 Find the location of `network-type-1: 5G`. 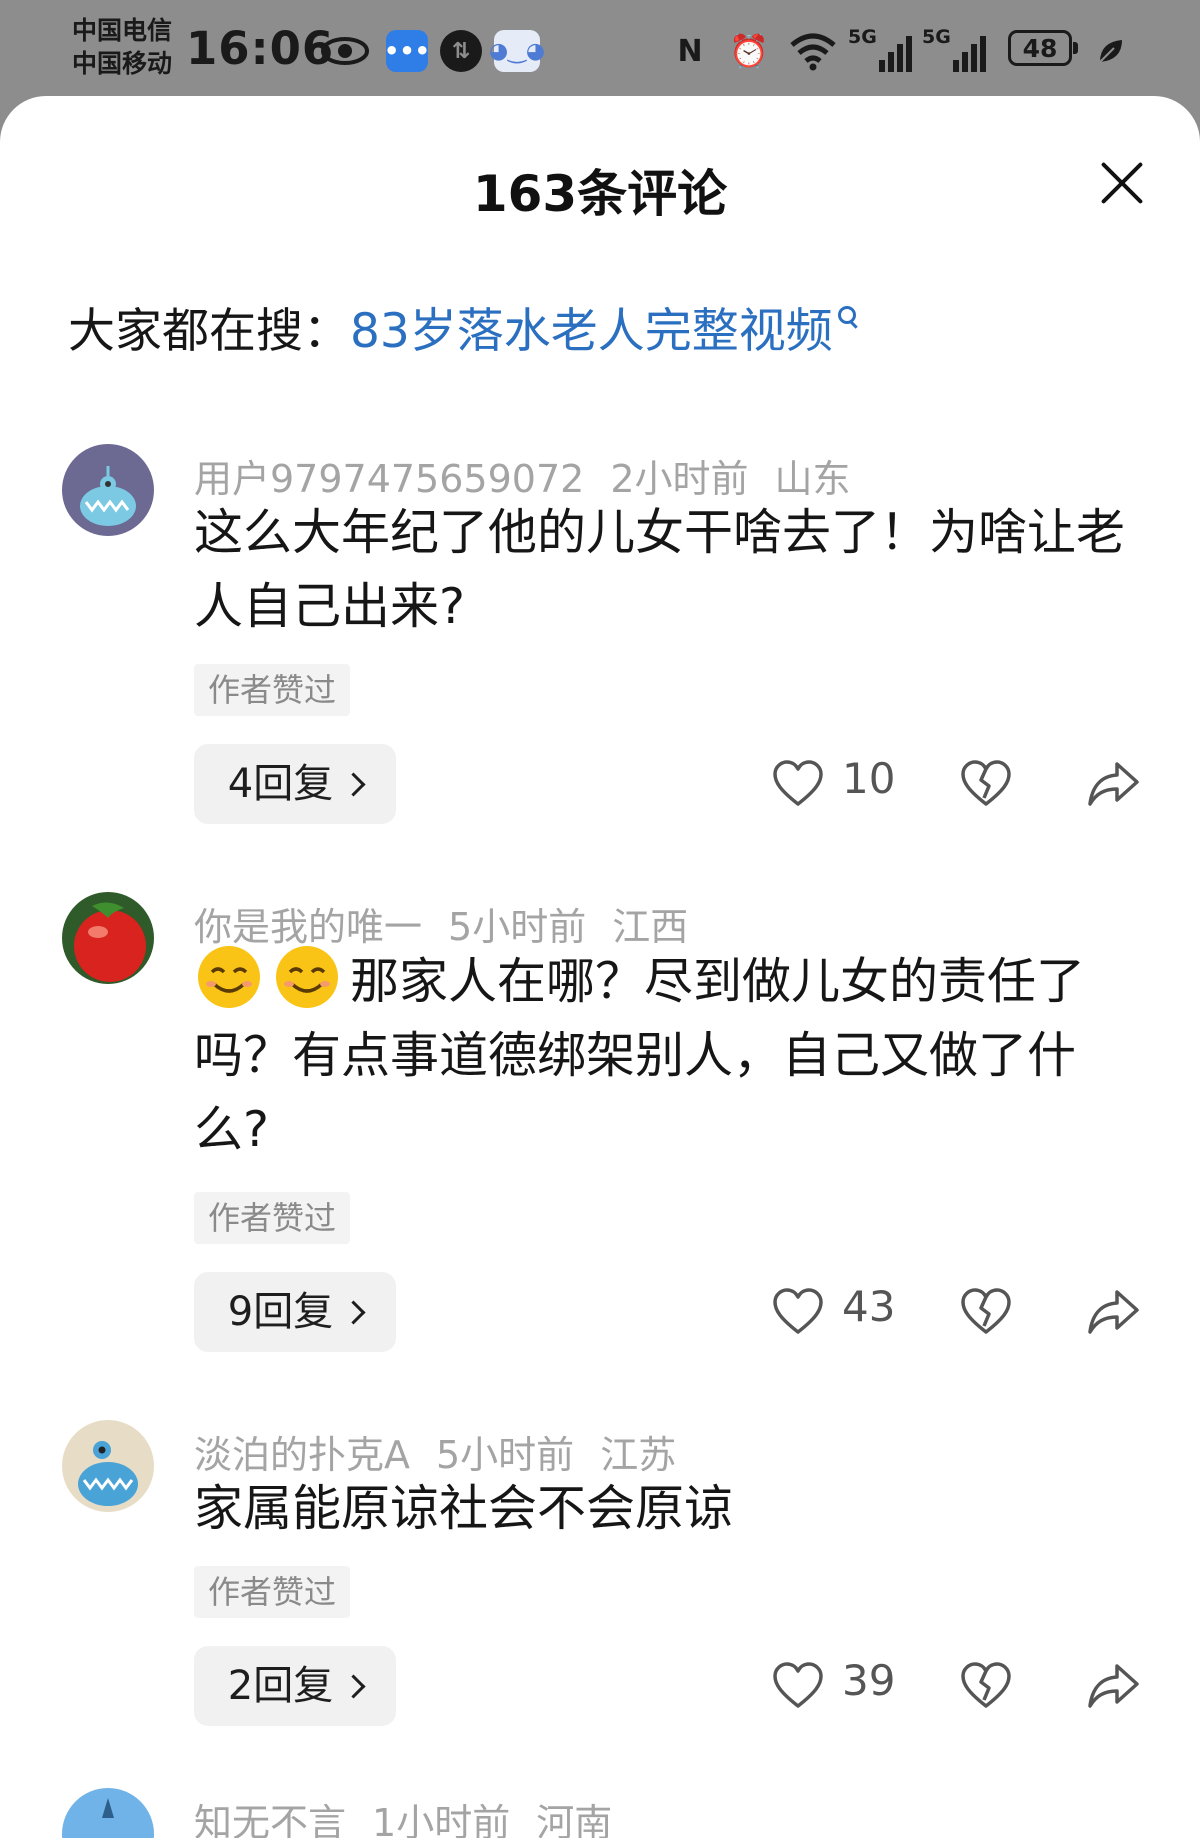

network-type-1: 5G is located at coordinates (862, 37).